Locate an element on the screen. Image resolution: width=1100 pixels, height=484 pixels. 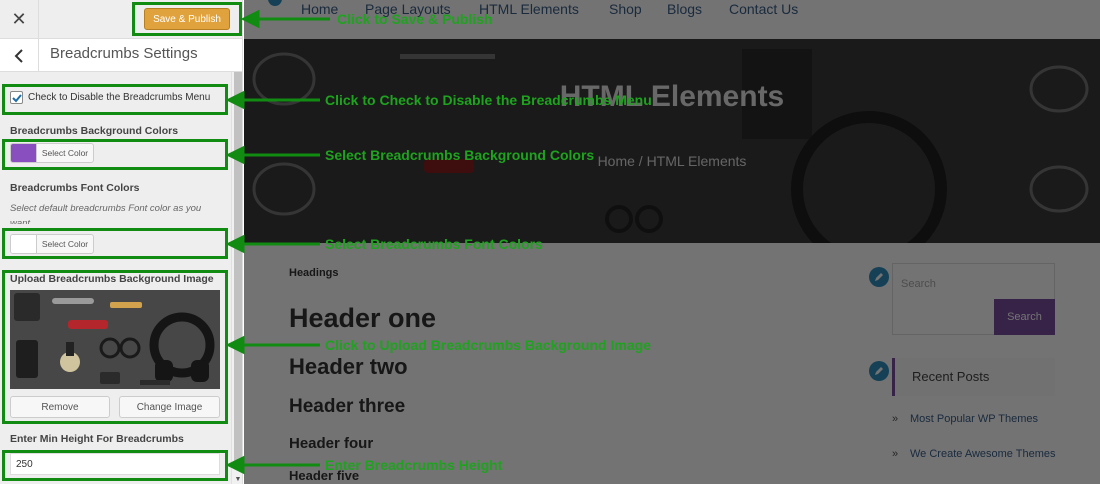
height-annotation: Enter Breadcrumbs Height is located at coordinates (414, 465).